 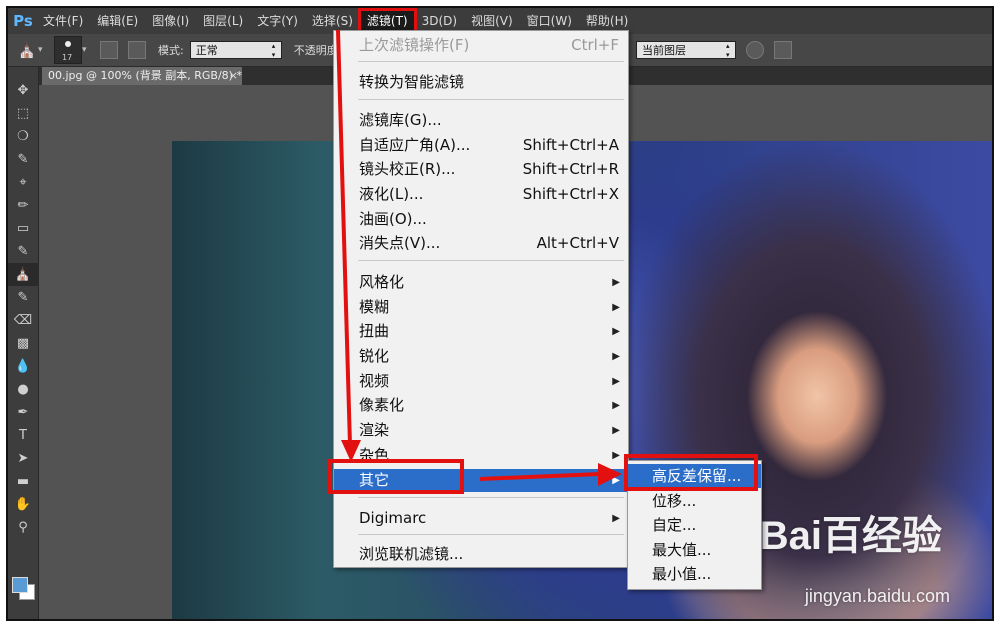 I want to click on menu-window: 窗口(W), so click(x=549, y=21).